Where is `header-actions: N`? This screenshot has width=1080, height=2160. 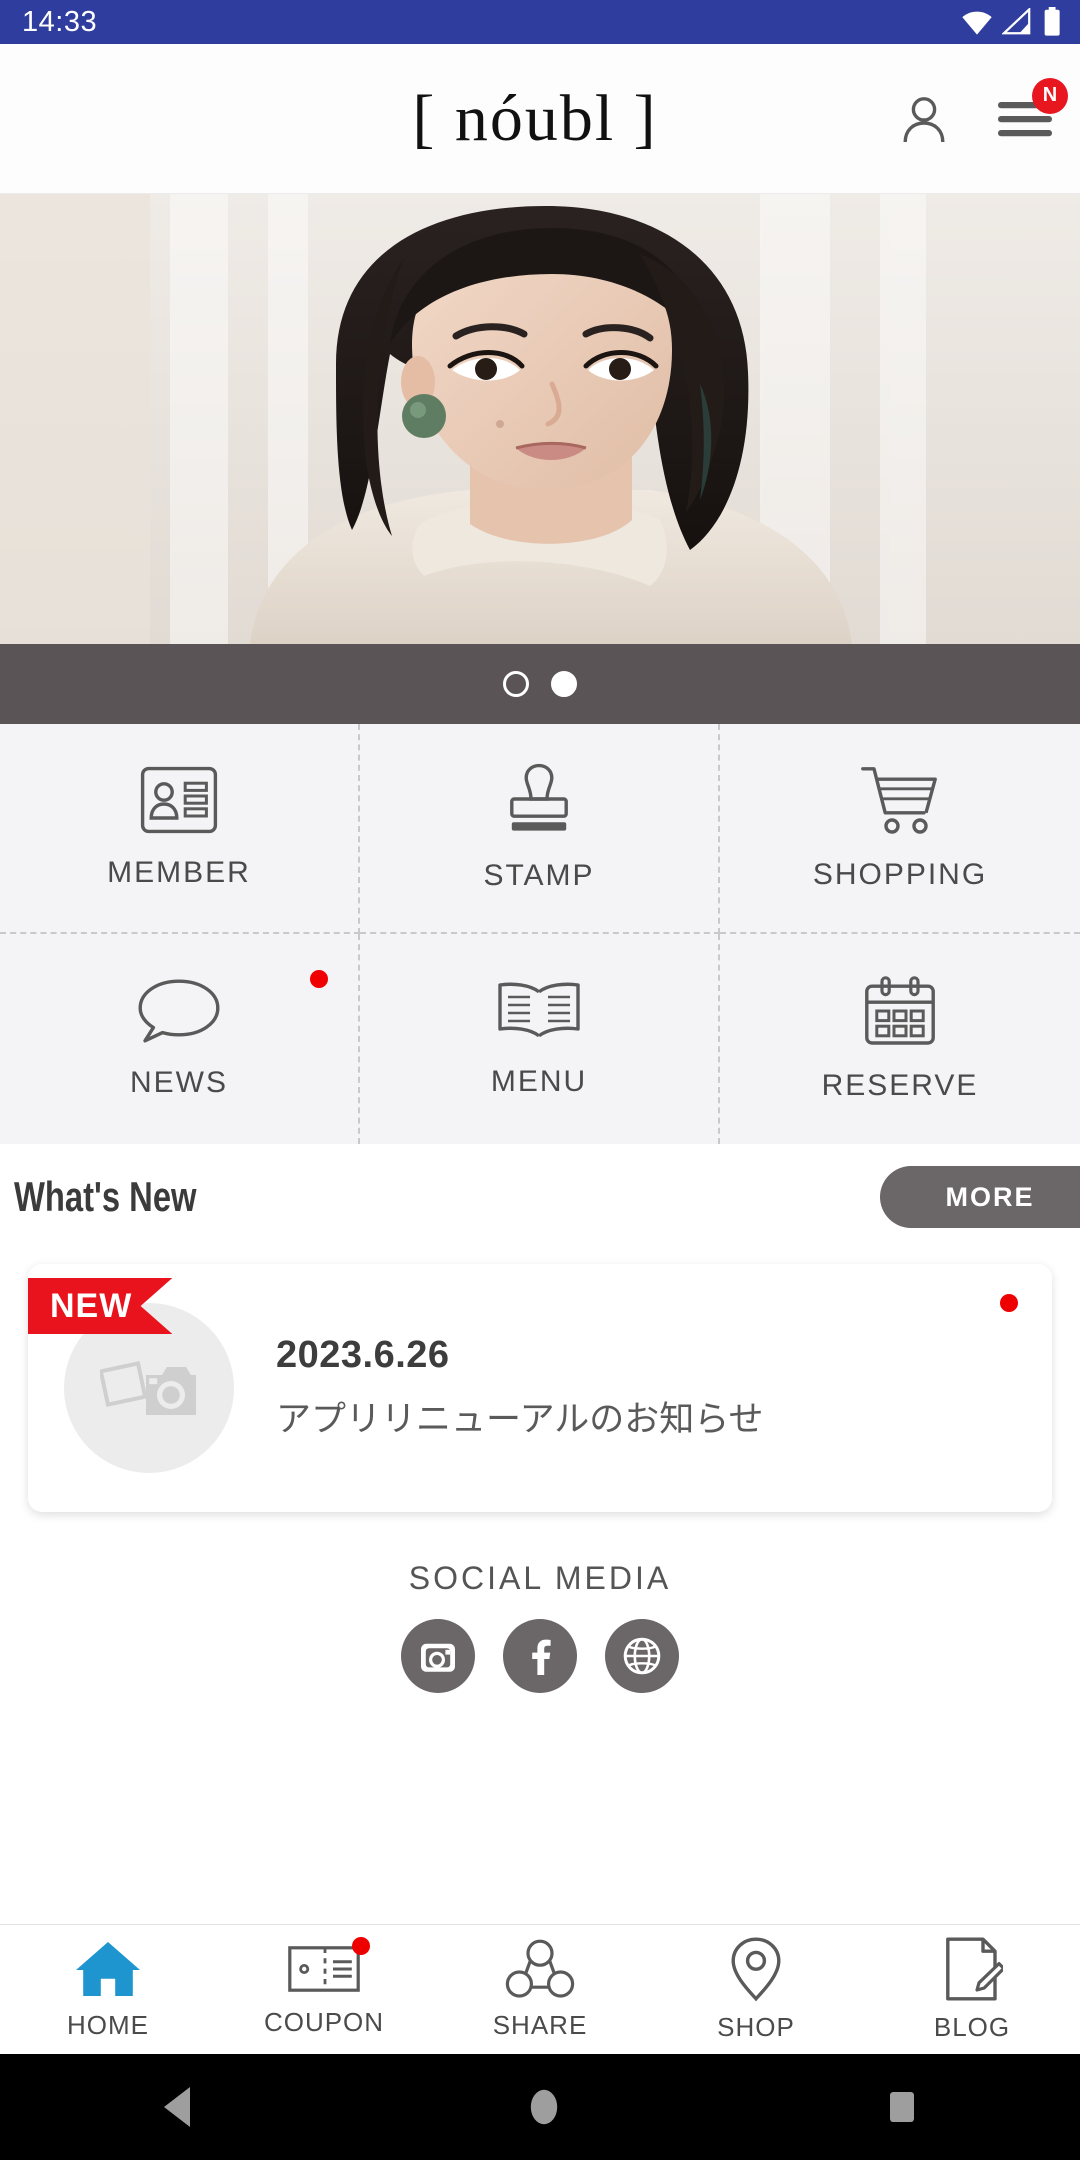 header-actions: N is located at coordinates (982, 112).